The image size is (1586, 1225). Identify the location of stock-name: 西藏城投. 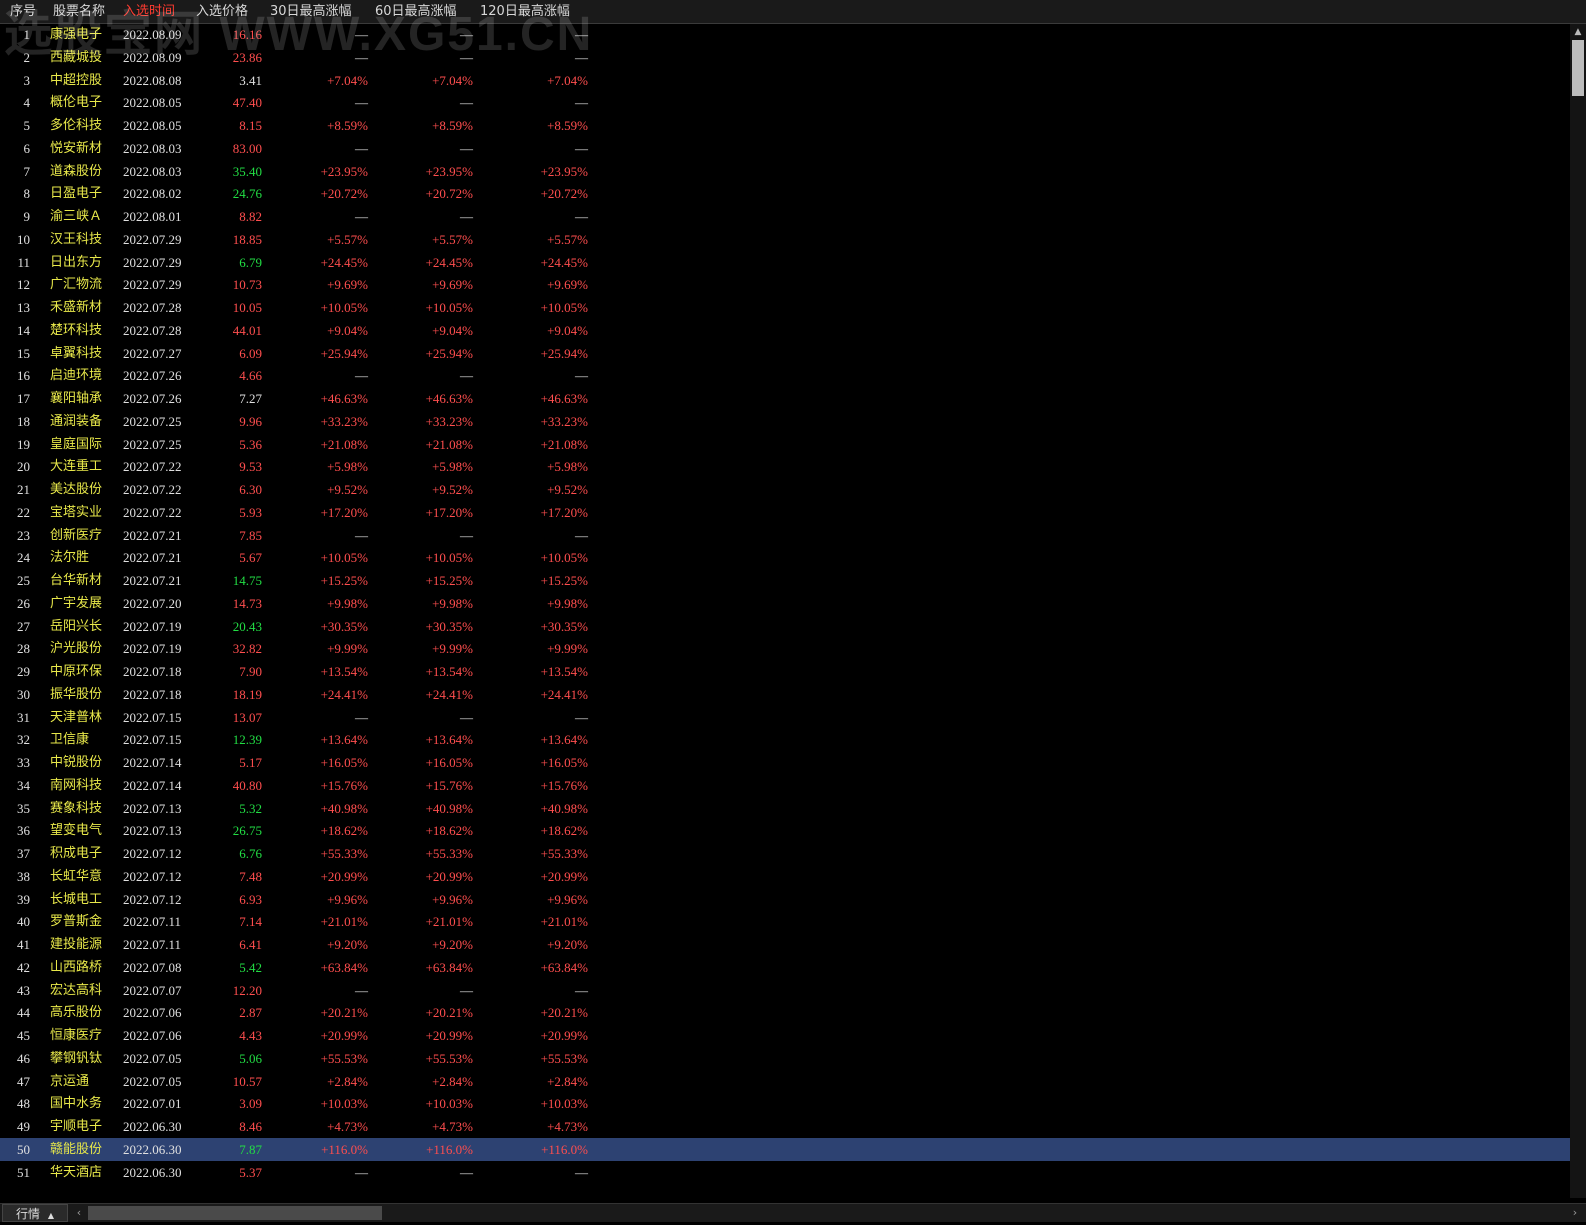
(76, 57).